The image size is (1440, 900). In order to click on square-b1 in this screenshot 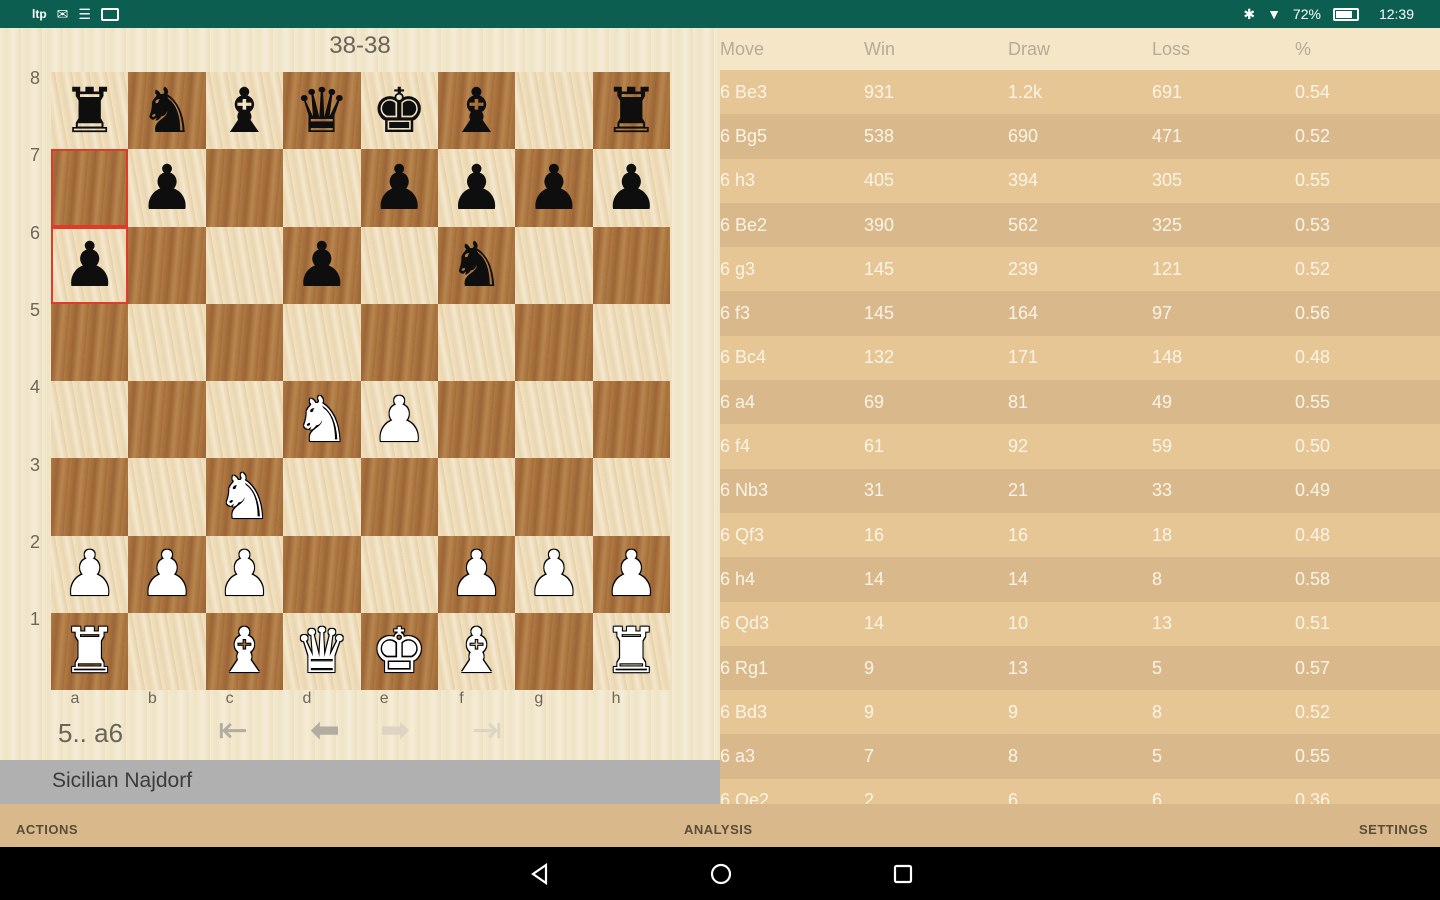, I will do `click(167, 651)`.